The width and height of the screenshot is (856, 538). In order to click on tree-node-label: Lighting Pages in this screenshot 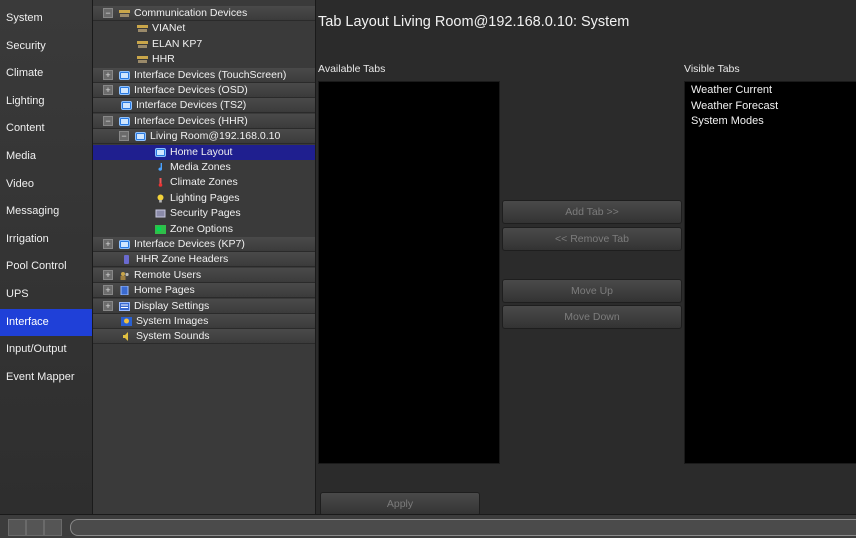, I will do `click(205, 197)`.